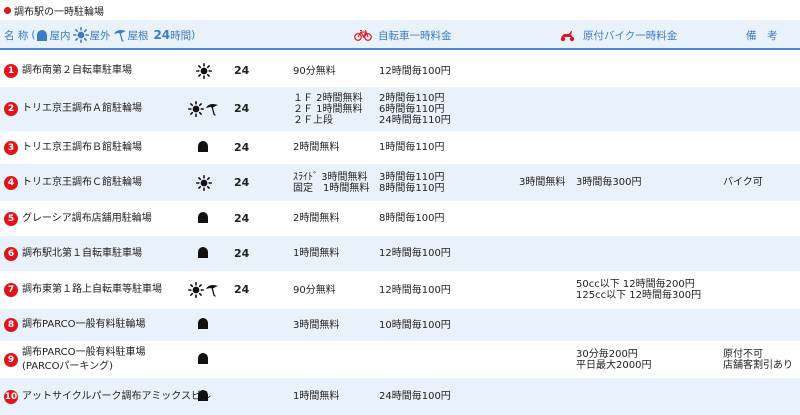 The height and width of the screenshot is (415, 800). Describe the element at coordinates (11, 290) in the screenshot. I see `row-number-badge: 7` at that location.